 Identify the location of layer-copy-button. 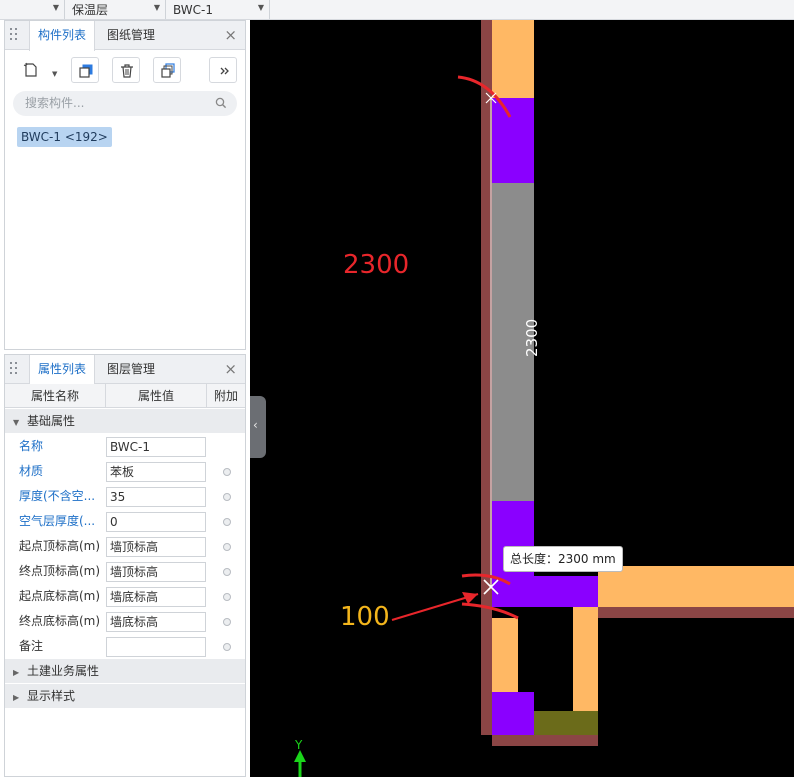
(167, 70).